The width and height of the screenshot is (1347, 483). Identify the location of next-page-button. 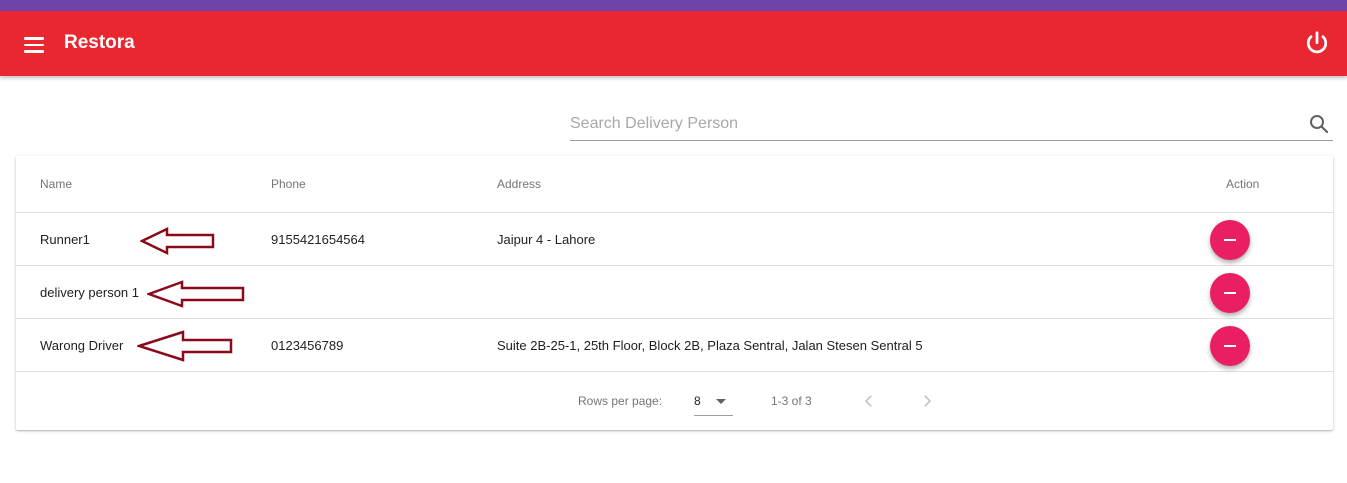
(927, 401).